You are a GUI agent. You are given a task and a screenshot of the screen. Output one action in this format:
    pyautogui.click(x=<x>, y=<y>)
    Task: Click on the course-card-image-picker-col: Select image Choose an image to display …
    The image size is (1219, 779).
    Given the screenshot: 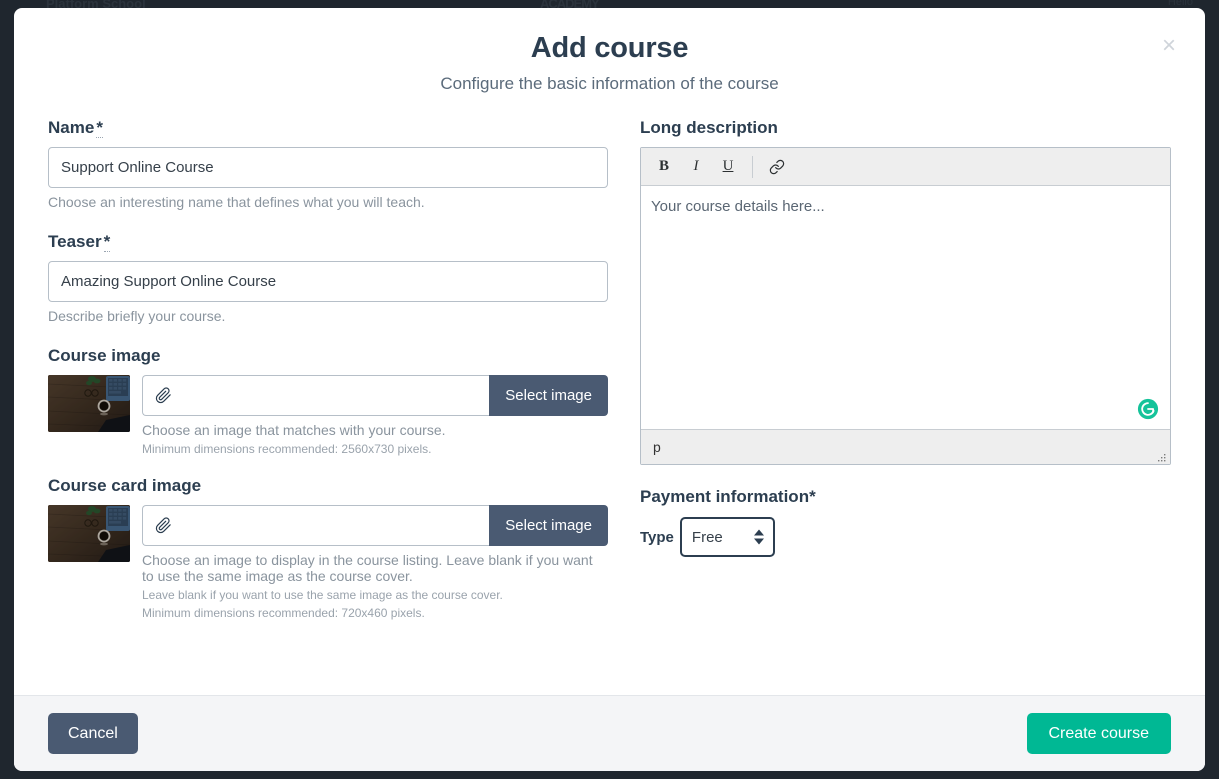 What is the action you would take?
    pyautogui.click(x=375, y=562)
    